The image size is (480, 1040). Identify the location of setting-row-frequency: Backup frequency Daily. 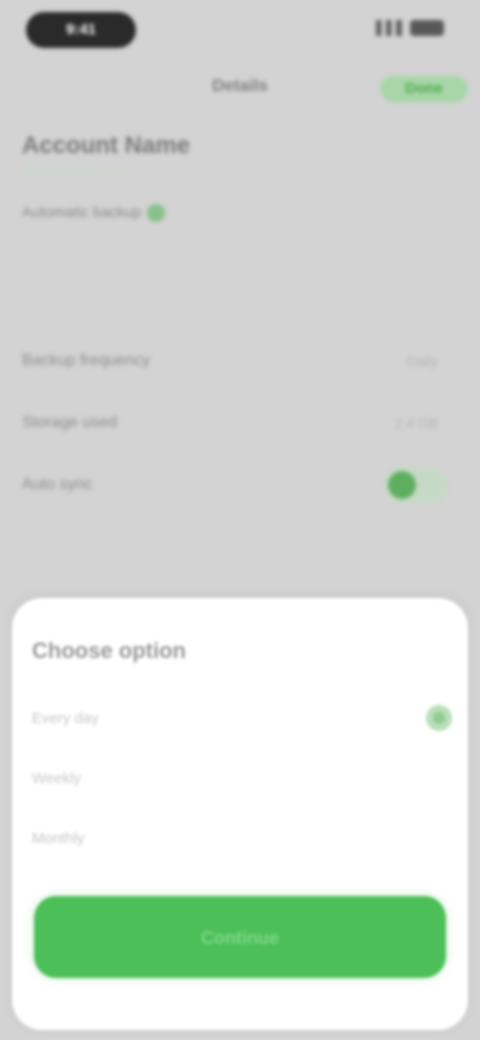
(240, 361).